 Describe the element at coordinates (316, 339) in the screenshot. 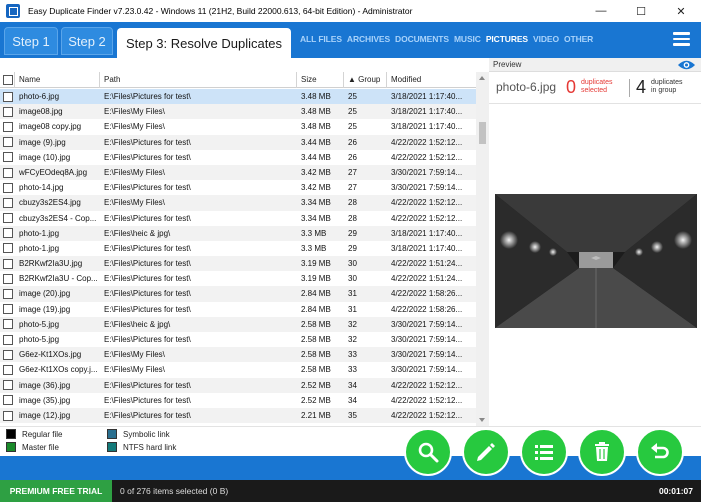

I see `cell-size: 2.58 MB` at that location.